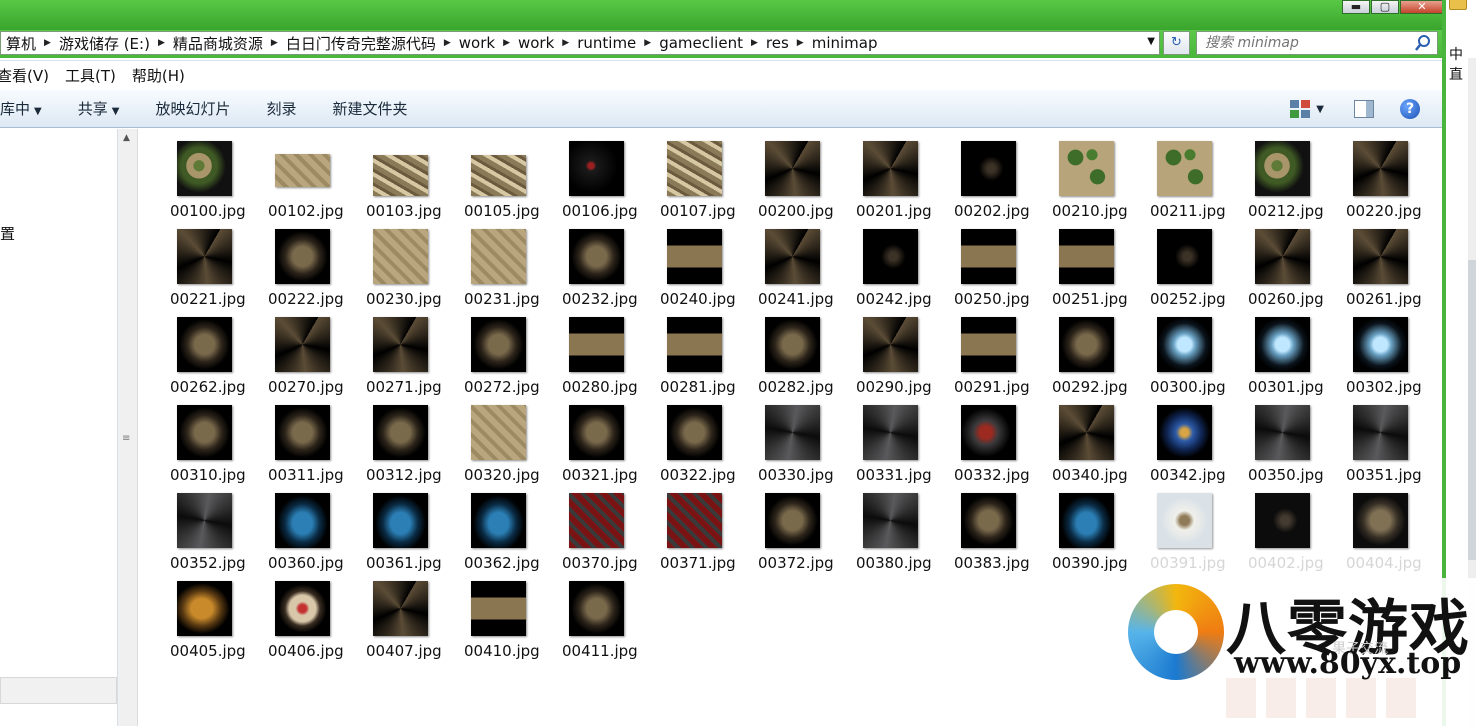 This screenshot has height=726, width=1476. I want to click on file-name: 00352.jpg, so click(208, 563).